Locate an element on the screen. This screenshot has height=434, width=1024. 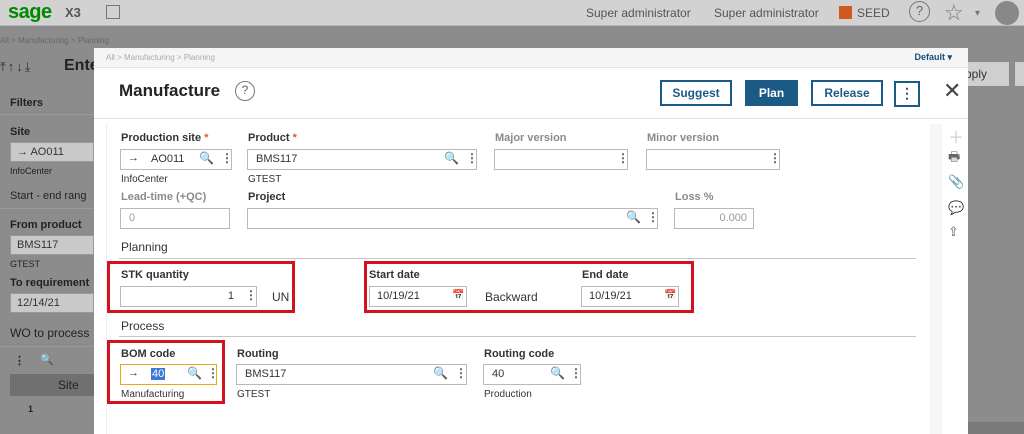
folder-color-icon is located at coordinates (845, 12).